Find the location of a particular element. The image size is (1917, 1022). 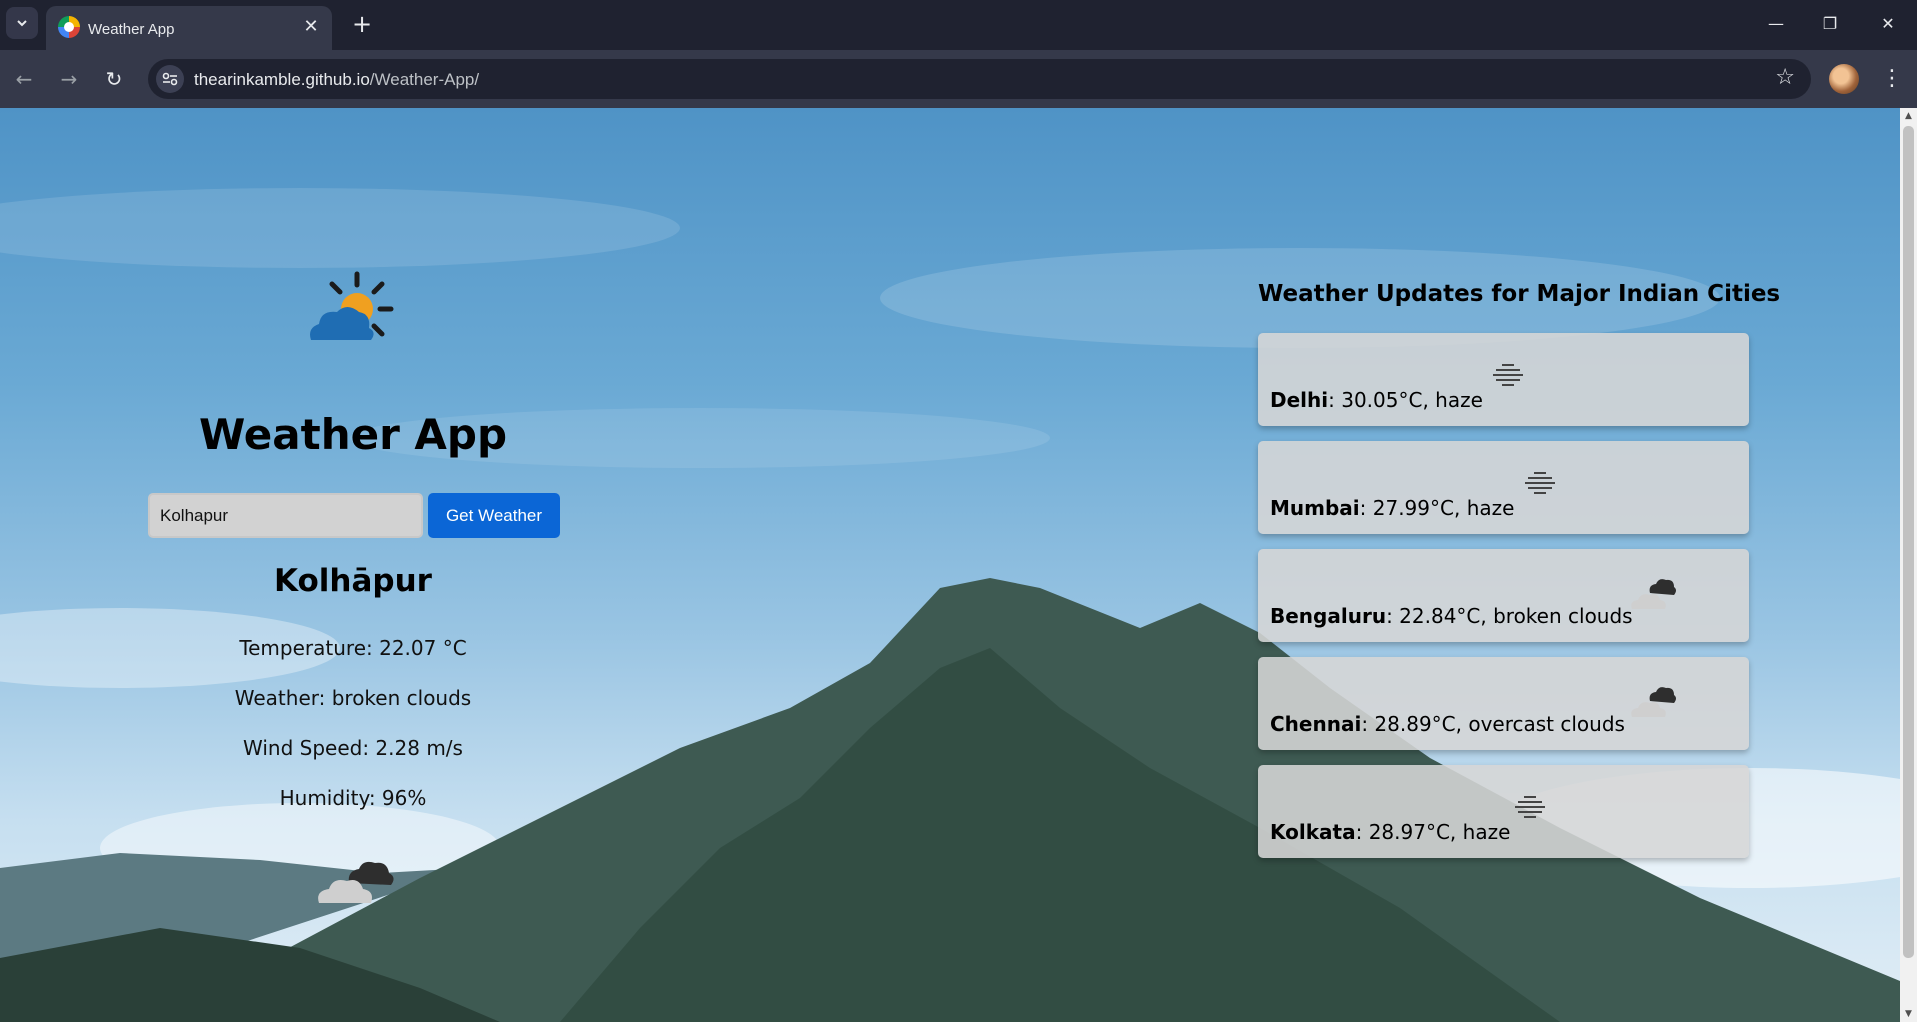

city-card-mumbai: Mumbai: 27.99°C, haze is located at coordinates (1503, 487).